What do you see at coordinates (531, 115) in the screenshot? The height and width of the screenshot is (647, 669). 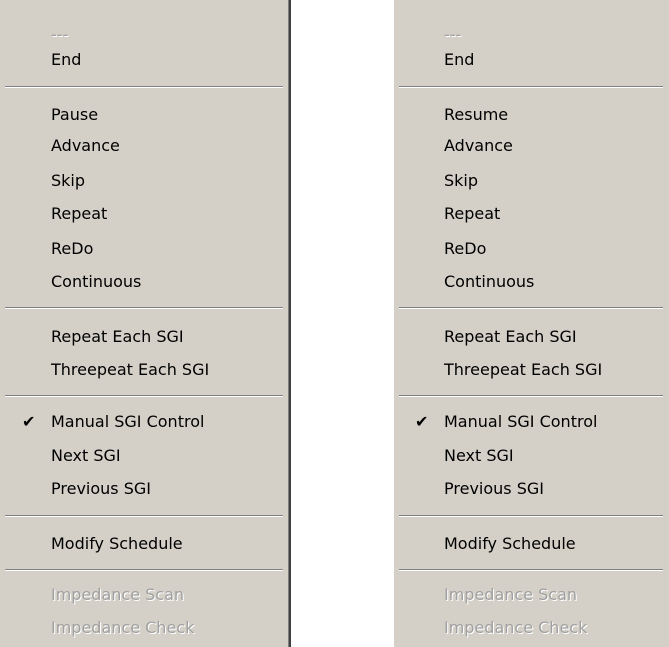 I see `menu-item-resume: Resume` at bounding box center [531, 115].